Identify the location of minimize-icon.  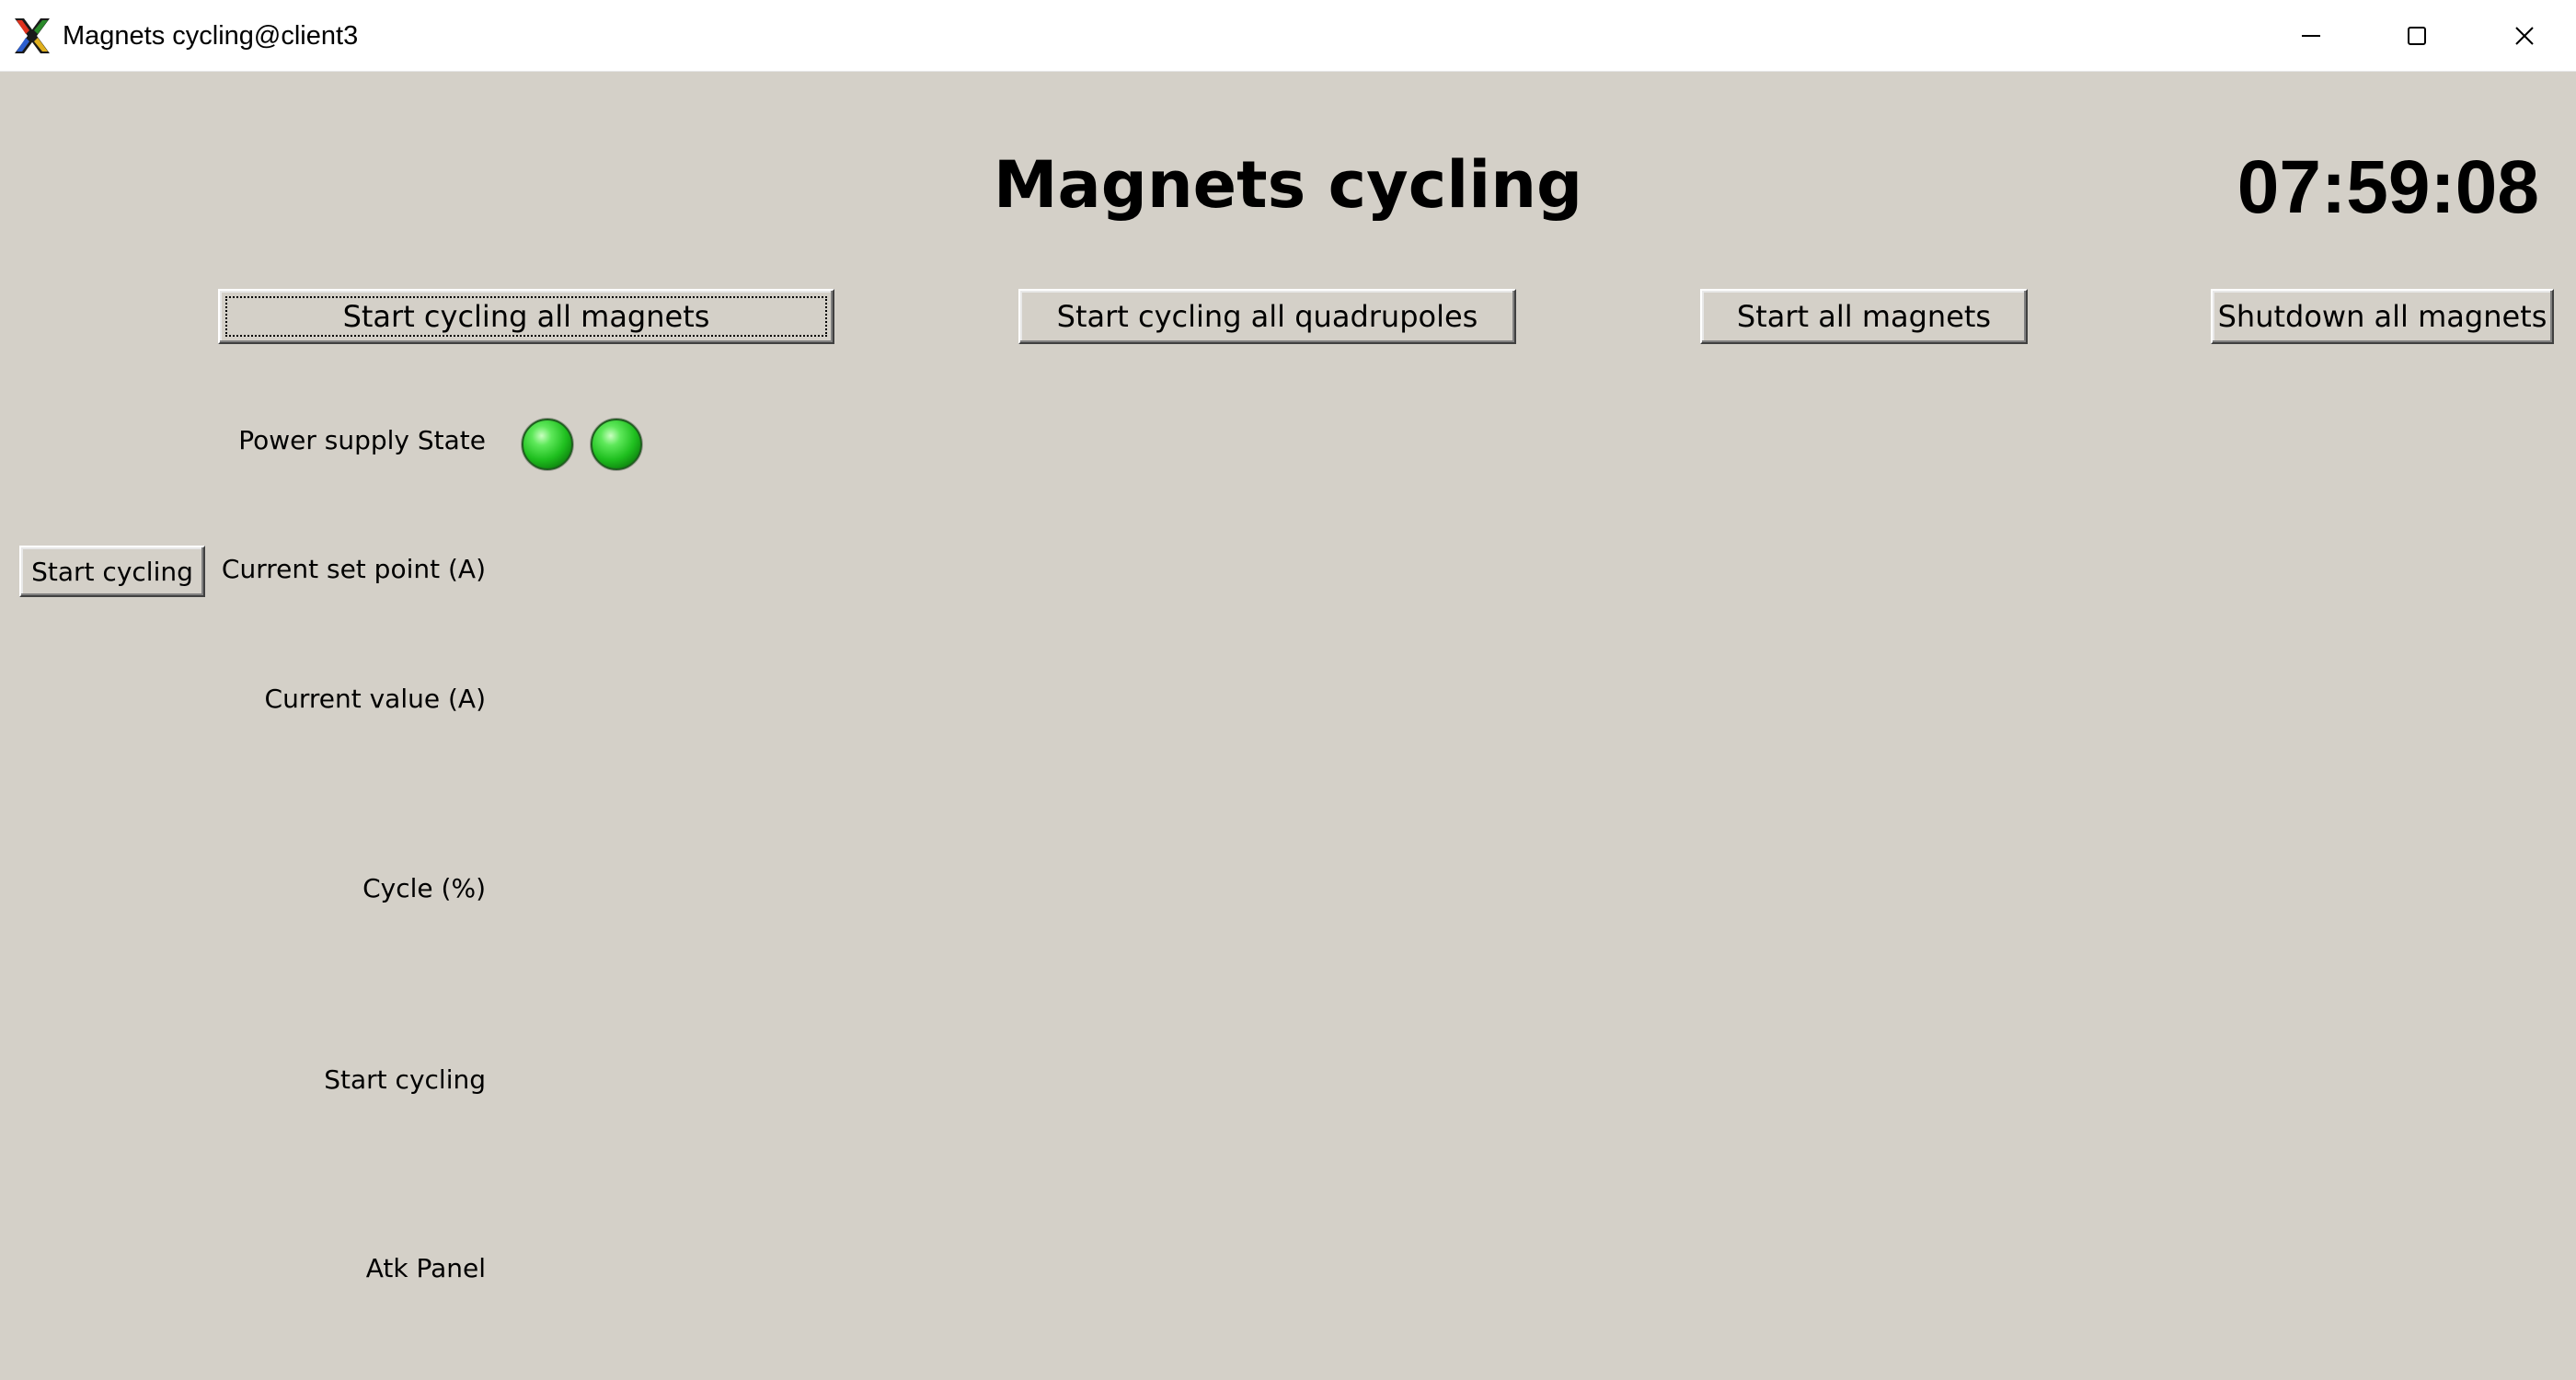
(2311, 36).